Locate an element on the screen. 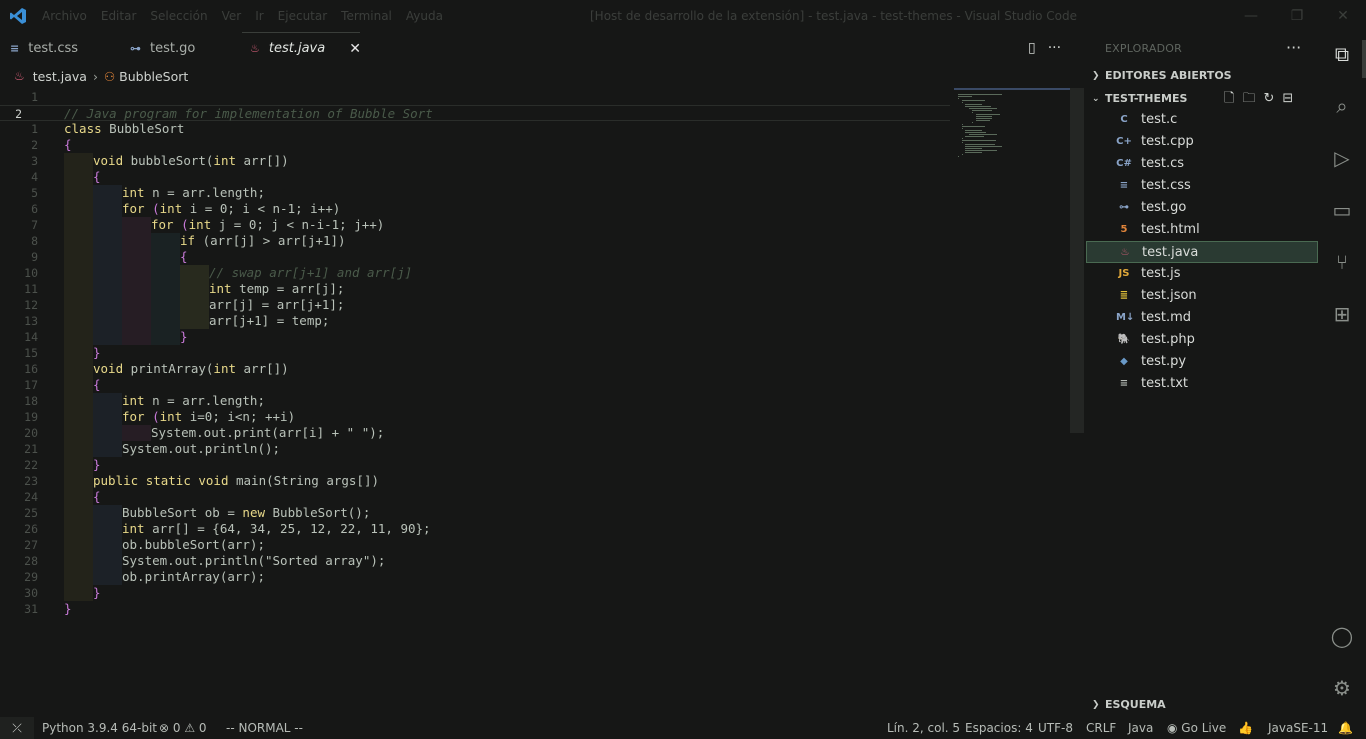  code-line: 9{ is located at coordinates (475, 257).